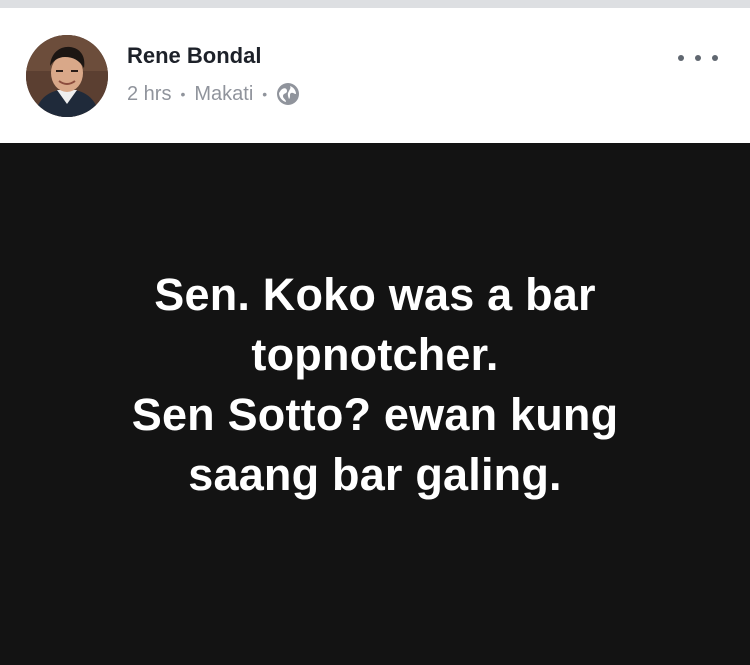  I want to click on post-text-line: Sen. Koko was a bar, so click(375, 294).